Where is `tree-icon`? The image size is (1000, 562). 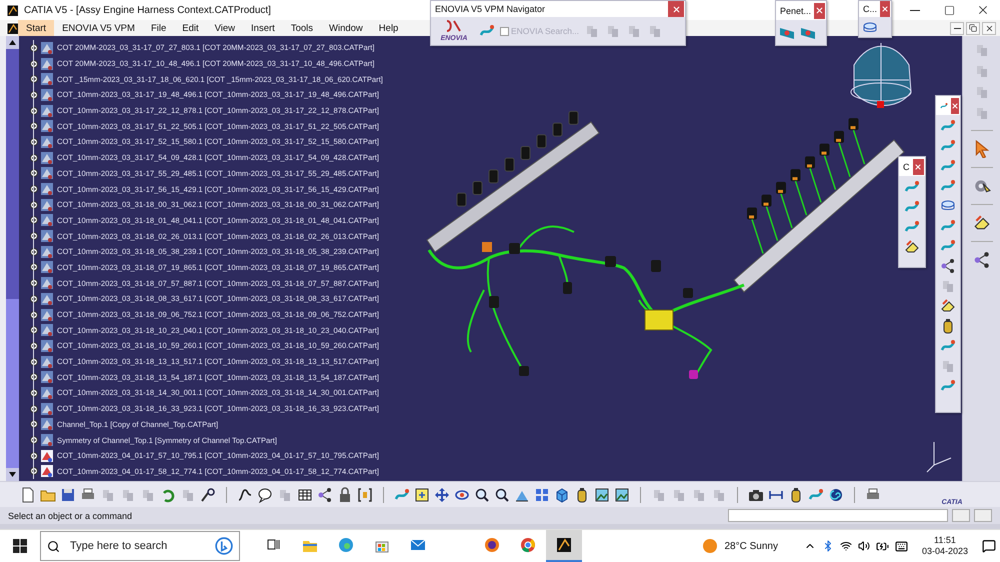
tree-icon is located at coordinates (325, 494).